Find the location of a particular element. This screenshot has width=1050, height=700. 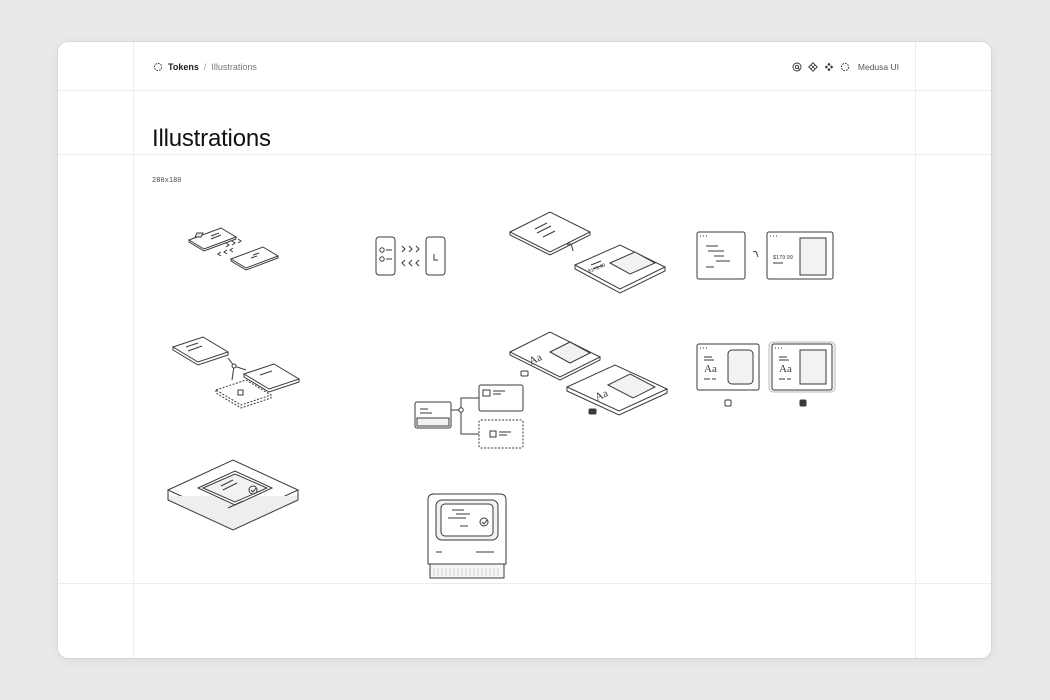

at-icon is located at coordinates (797, 67).